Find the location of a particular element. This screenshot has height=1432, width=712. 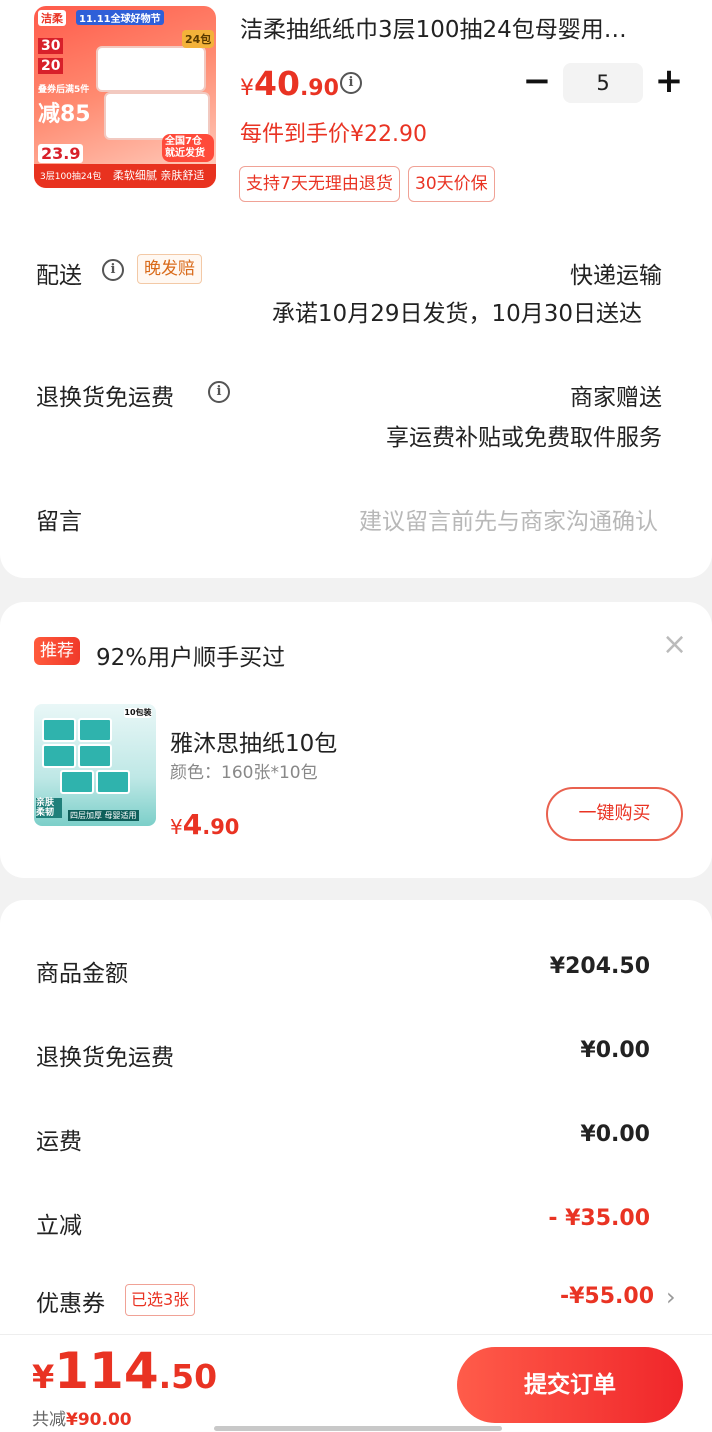

shipping-label: 配送 is located at coordinates (59, 276).